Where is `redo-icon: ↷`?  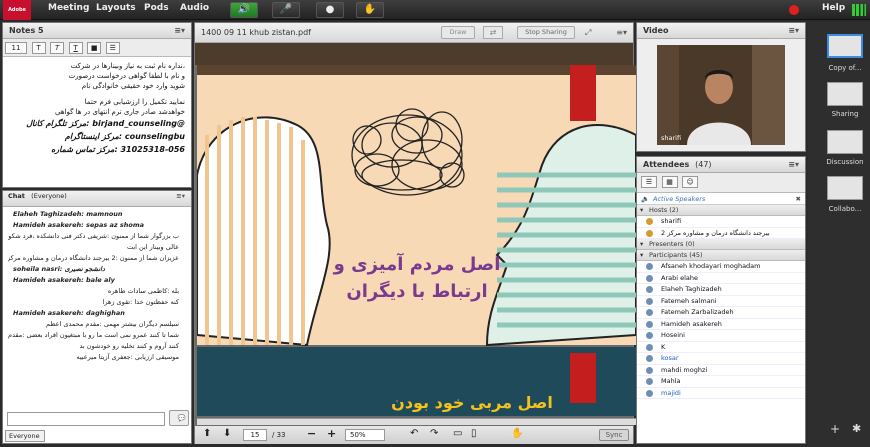 redo-icon: ↷ is located at coordinates (434, 433).